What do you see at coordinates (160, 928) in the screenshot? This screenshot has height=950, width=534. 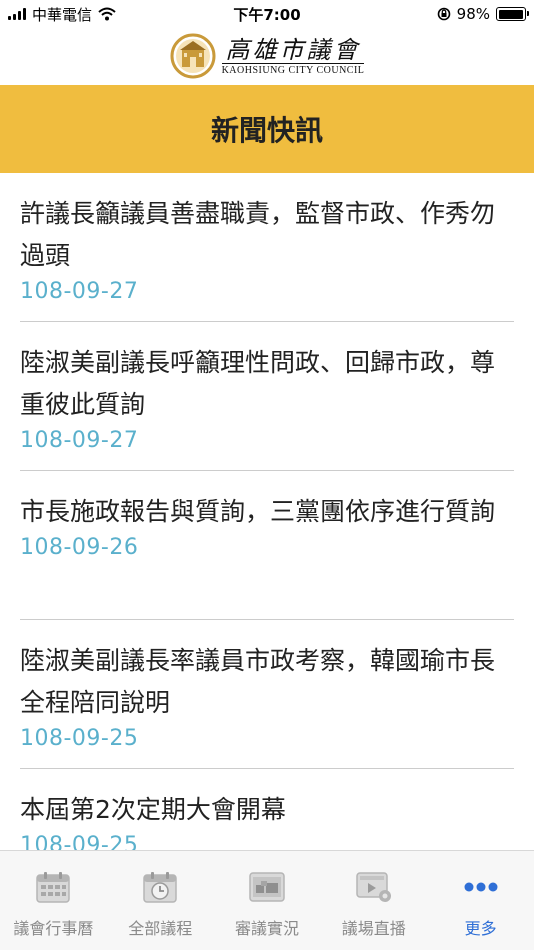 I see `tab-label: 全部議程` at bounding box center [160, 928].